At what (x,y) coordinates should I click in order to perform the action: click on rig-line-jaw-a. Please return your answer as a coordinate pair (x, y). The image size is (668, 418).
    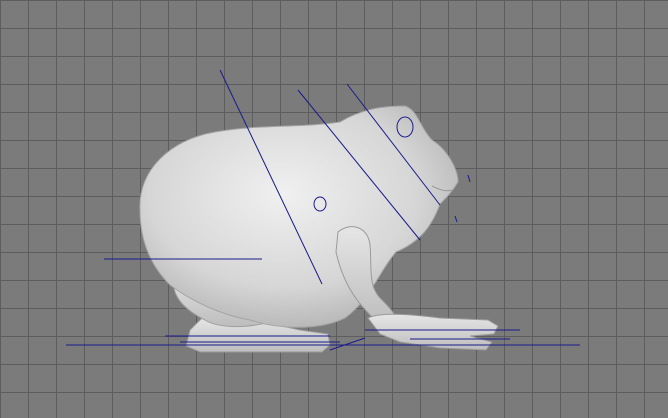
    Looking at the image, I should click on (469, 178).